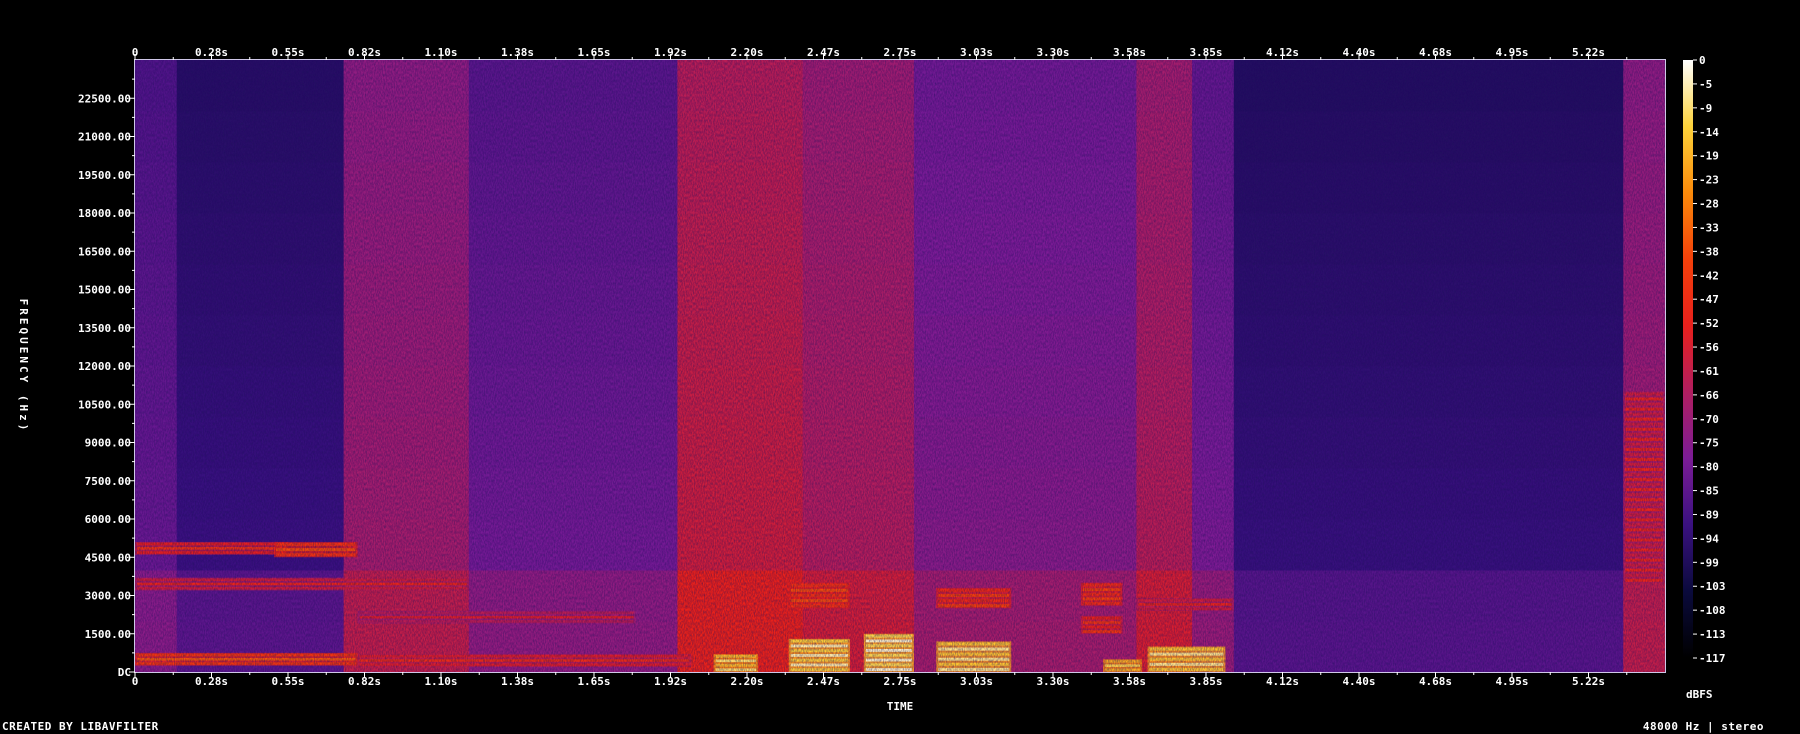 This screenshot has width=1800, height=734. I want to click on colorbar-tick-label: -56, so click(1709, 347).